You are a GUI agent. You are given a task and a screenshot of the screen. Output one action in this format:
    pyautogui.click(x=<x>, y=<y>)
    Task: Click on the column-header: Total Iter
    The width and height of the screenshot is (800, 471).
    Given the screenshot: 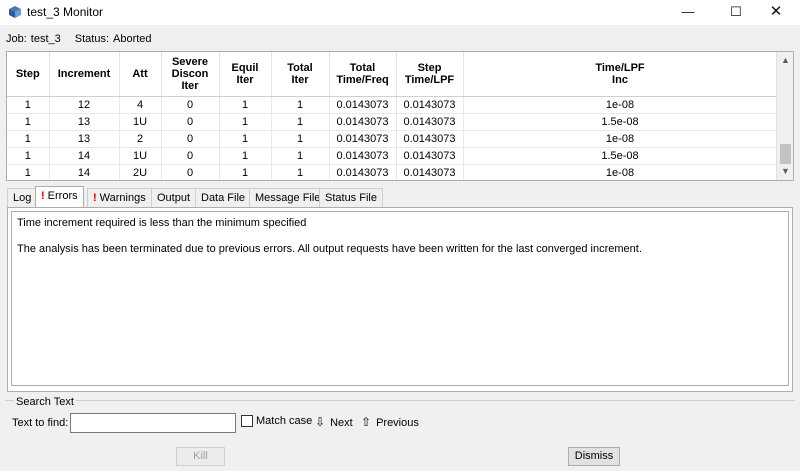 What is the action you would take?
    pyautogui.click(x=300, y=74)
    